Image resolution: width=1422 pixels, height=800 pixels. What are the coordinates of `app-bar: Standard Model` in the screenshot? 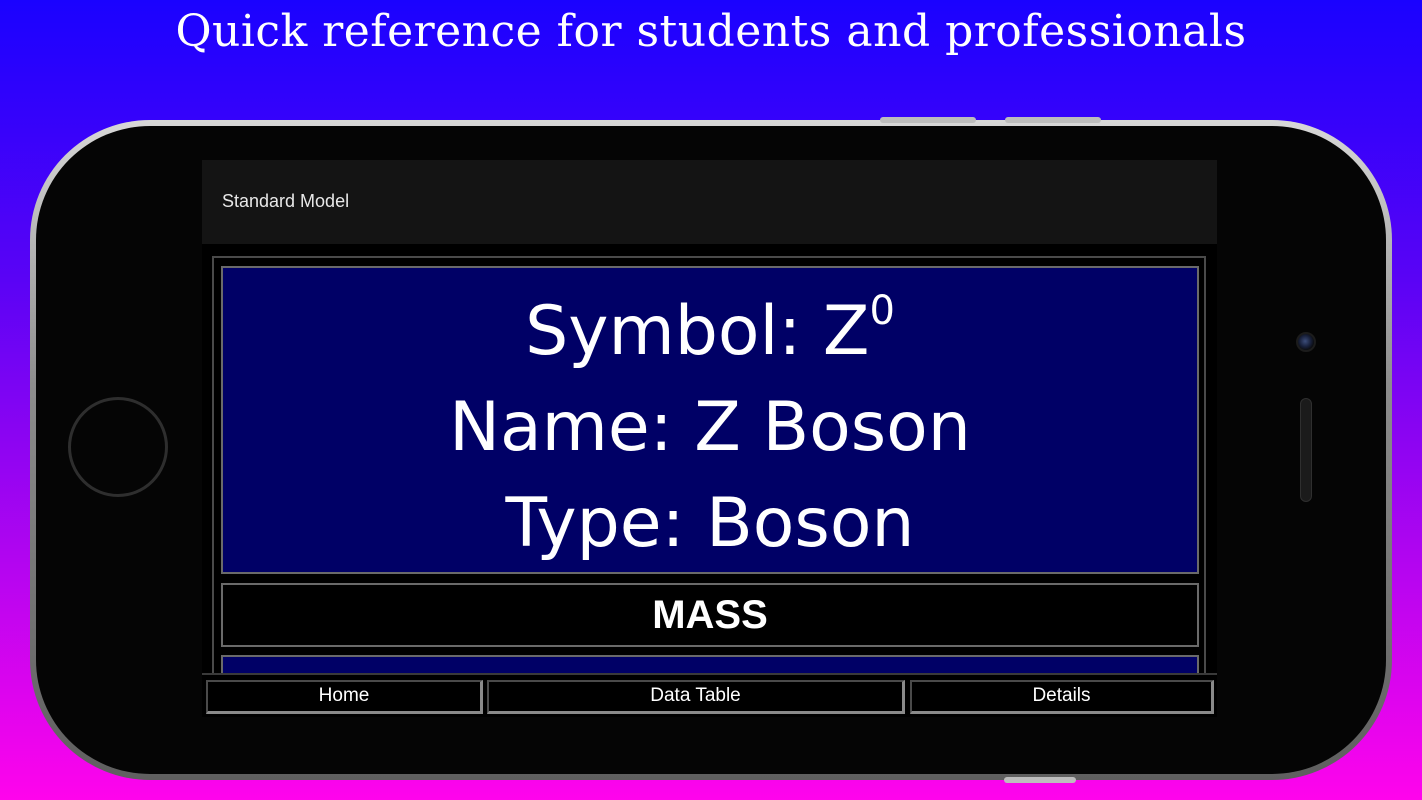 It's located at (709, 202).